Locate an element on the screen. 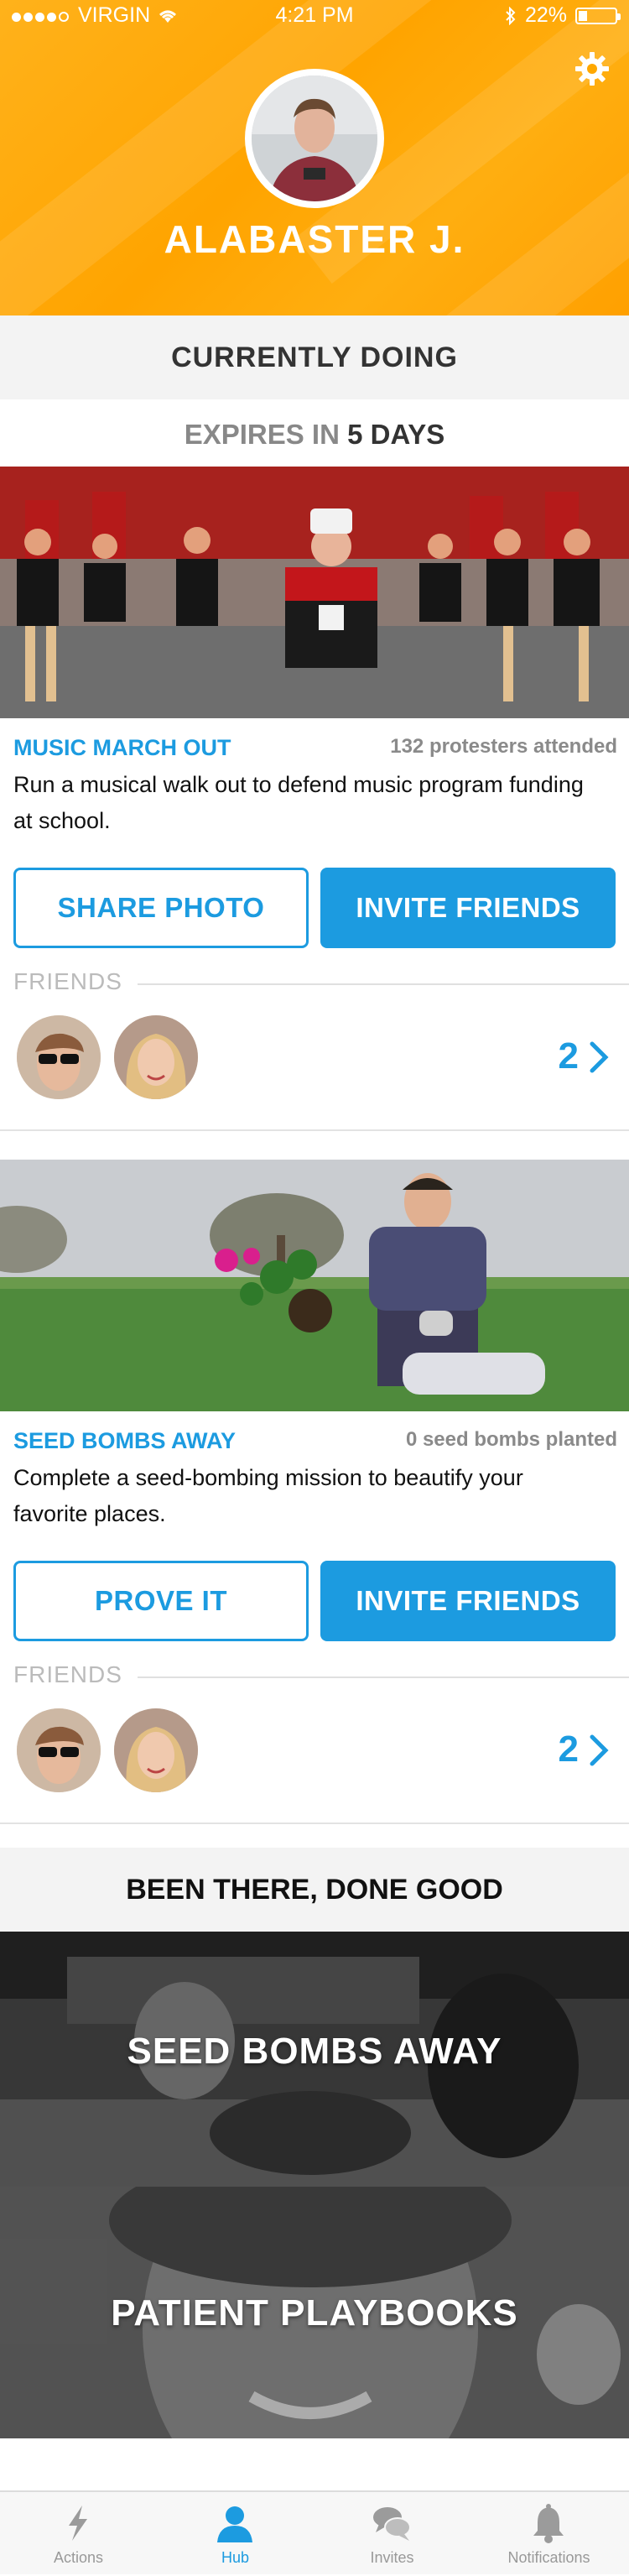 This screenshot has width=629, height=2576. profile-avatar is located at coordinates (314, 138).